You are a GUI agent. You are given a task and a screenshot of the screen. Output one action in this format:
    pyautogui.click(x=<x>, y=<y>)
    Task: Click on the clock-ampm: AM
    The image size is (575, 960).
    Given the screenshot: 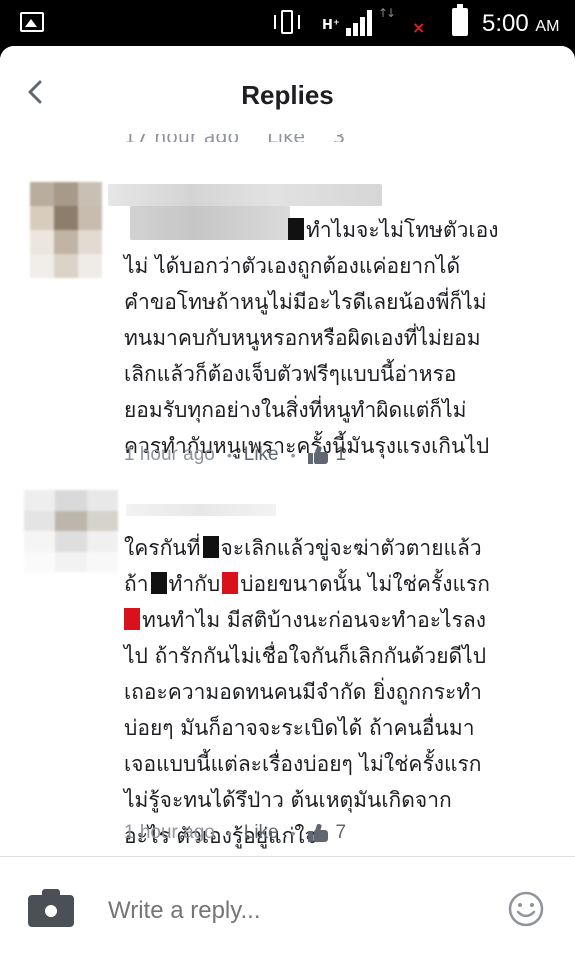 What is the action you would take?
    pyautogui.click(x=547, y=26)
    